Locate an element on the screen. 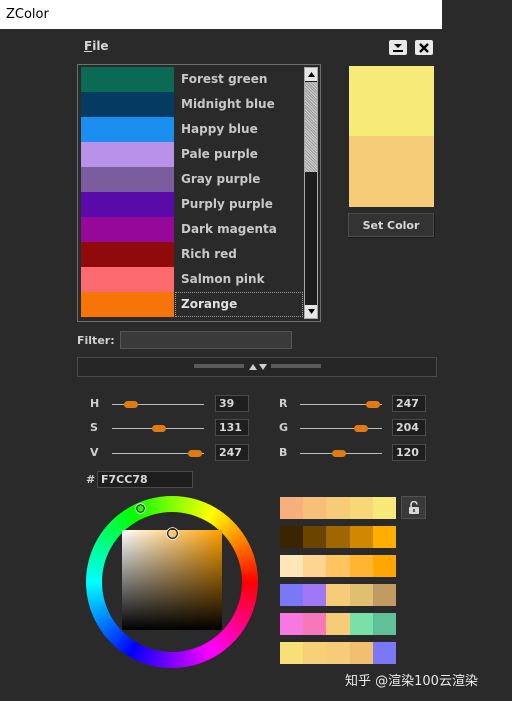  list-item: Happy blue is located at coordinates (192, 129).